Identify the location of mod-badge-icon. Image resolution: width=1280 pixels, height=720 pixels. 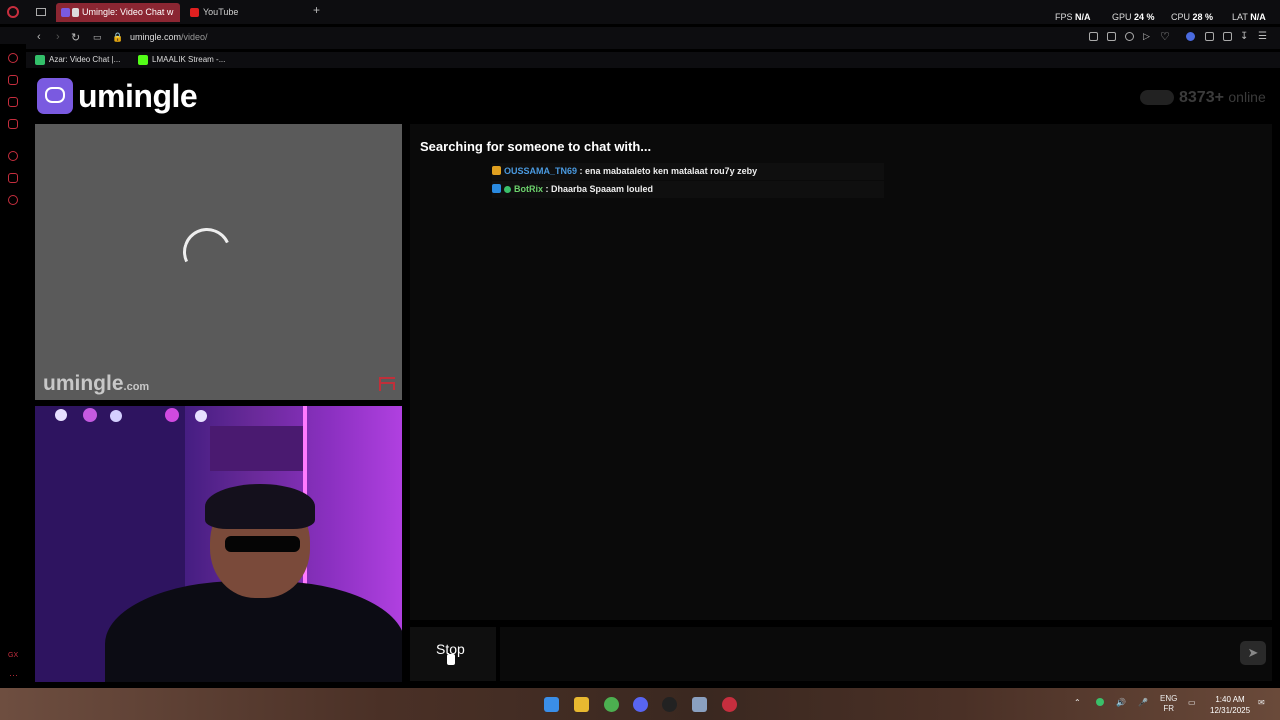
(496, 170).